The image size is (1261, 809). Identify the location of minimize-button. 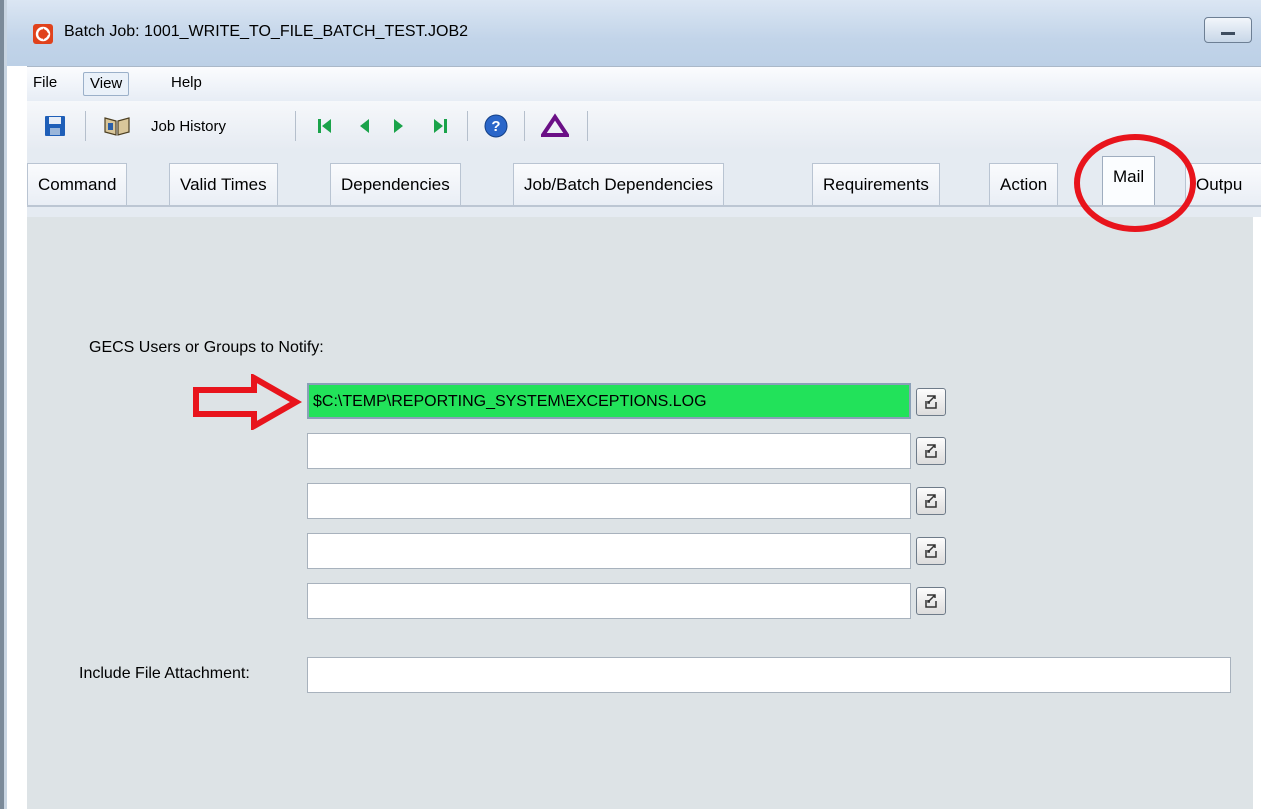
(1228, 30).